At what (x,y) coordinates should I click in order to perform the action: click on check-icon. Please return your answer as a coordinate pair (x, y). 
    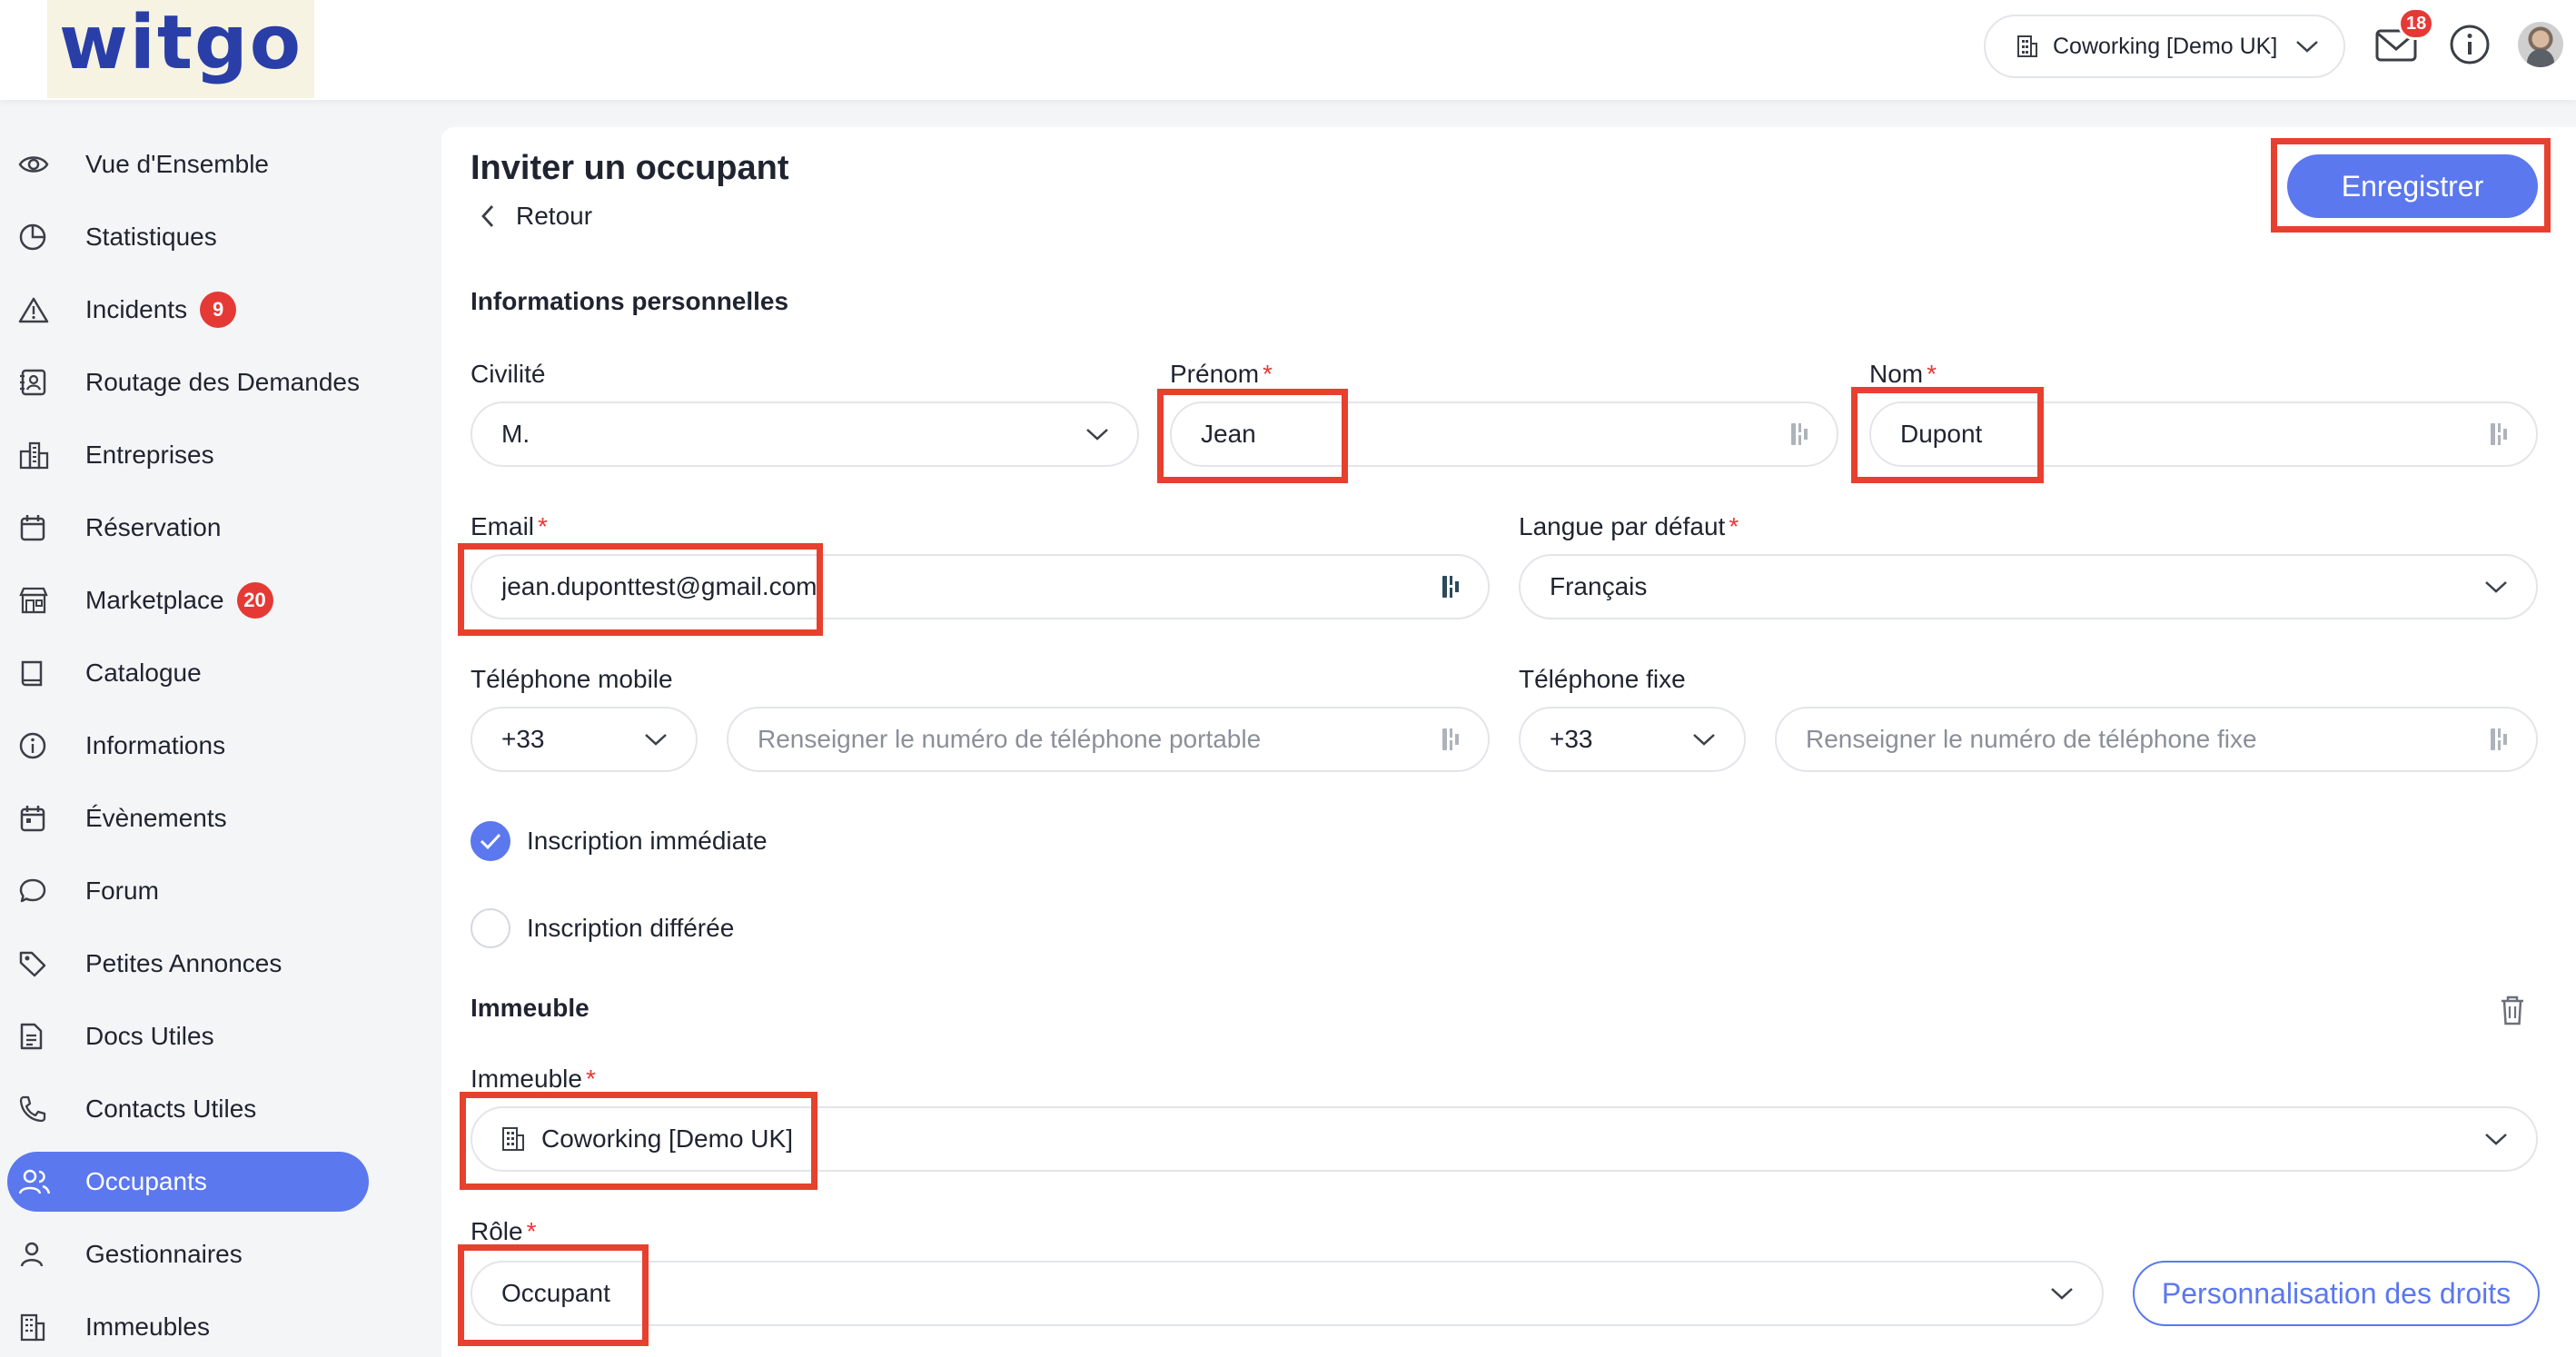
    Looking at the image, I should click on (490, 841).